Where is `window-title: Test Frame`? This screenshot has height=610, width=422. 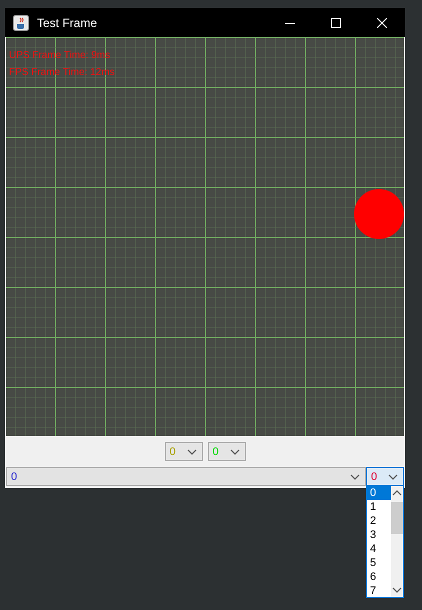 window-title: Test Frame is located at coordinates (67, 23).